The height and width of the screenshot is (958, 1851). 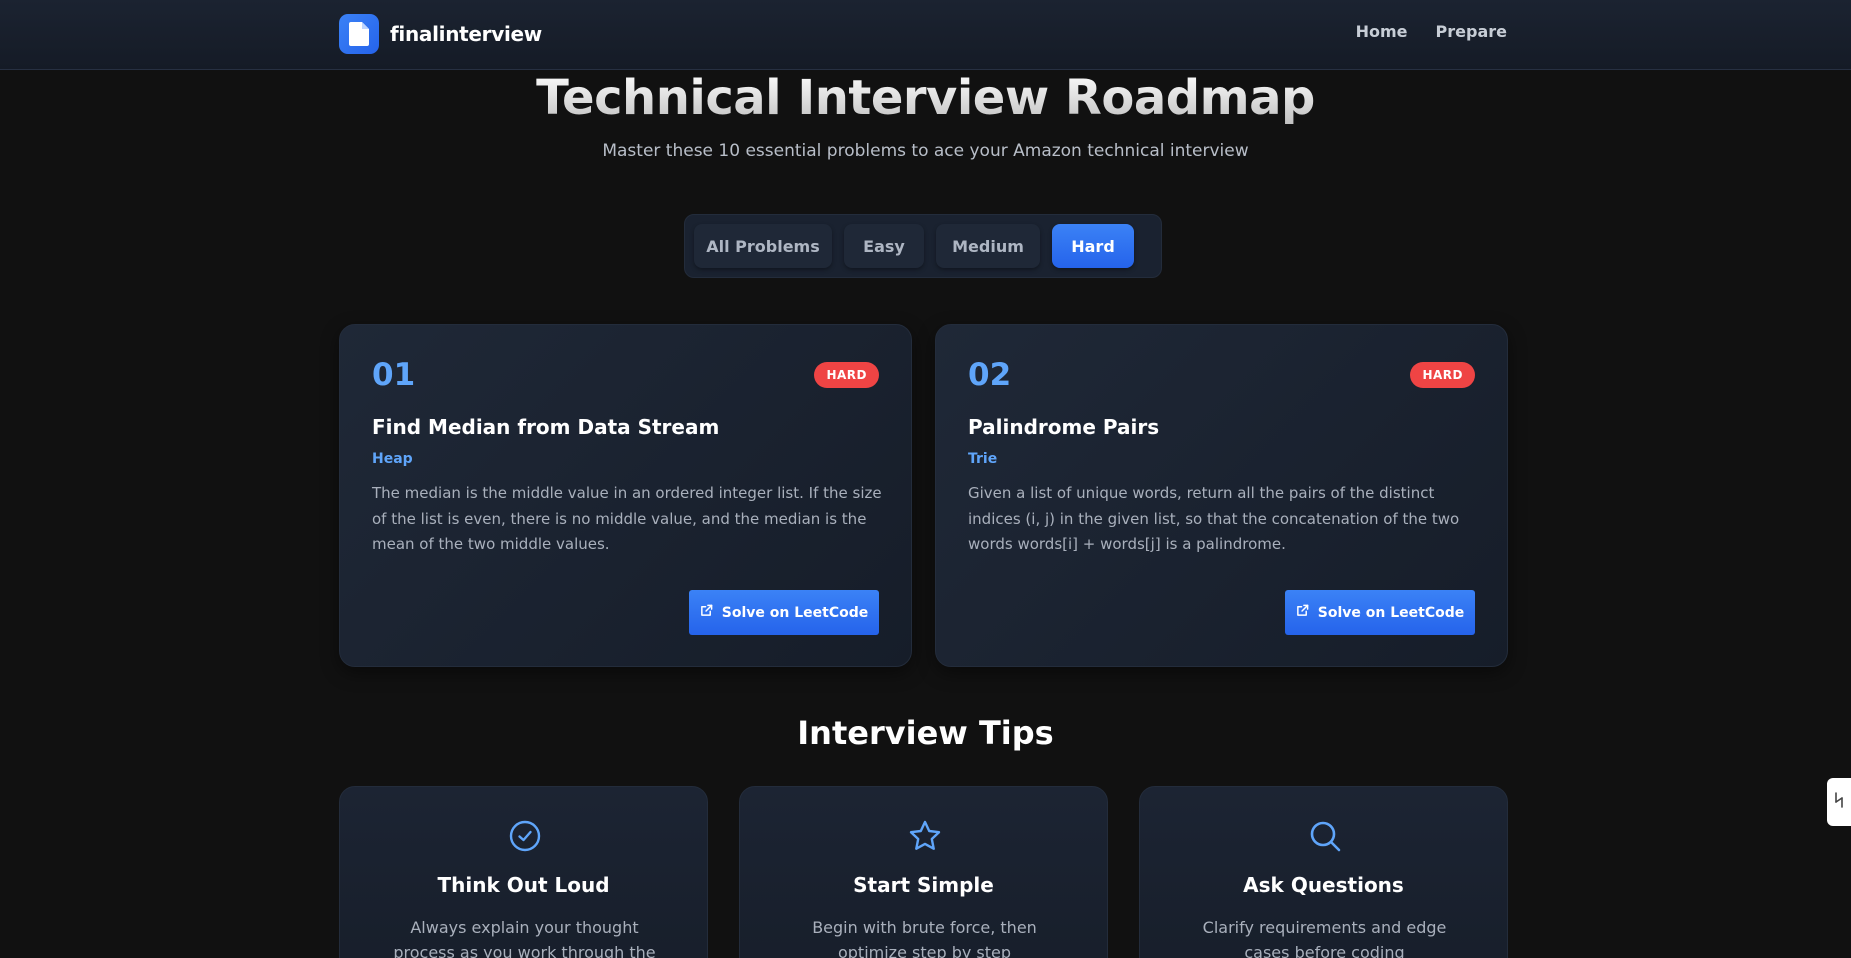 I want to click on filter-easy: Easy, so click(x=884, y=246).